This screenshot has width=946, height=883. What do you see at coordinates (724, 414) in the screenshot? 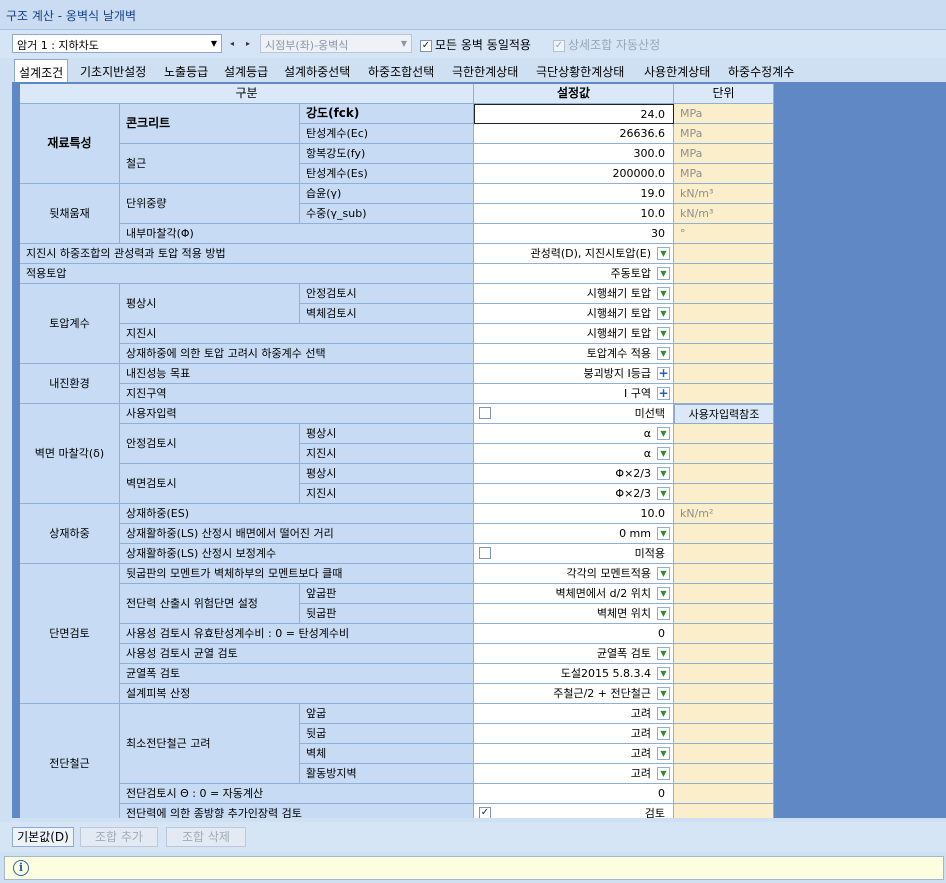
I see `user-input-ref-button: 사용자입력참조` at bounding box center [724, 414].